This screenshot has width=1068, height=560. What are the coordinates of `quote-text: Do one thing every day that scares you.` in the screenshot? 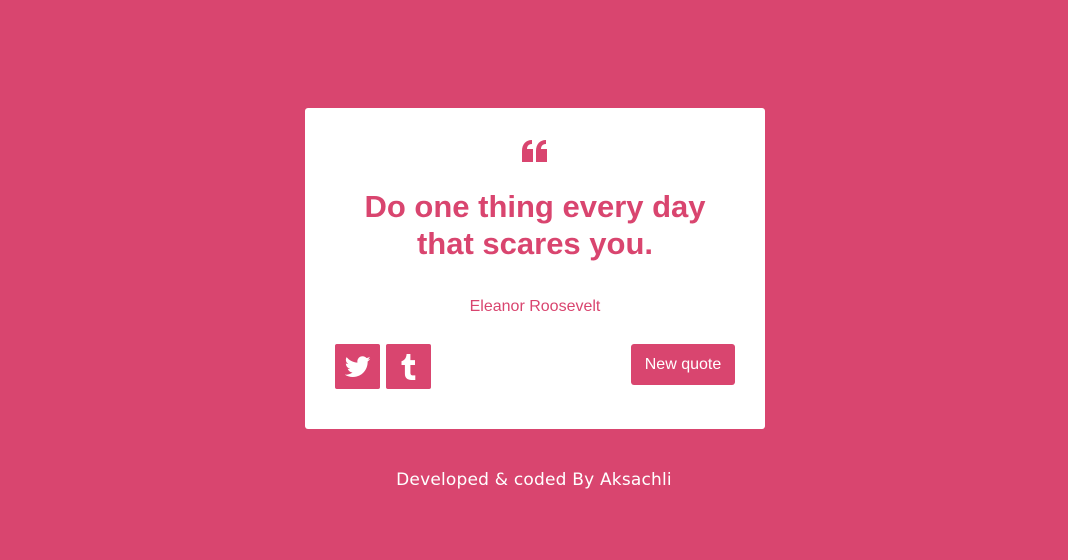 It's located at (535, 225).